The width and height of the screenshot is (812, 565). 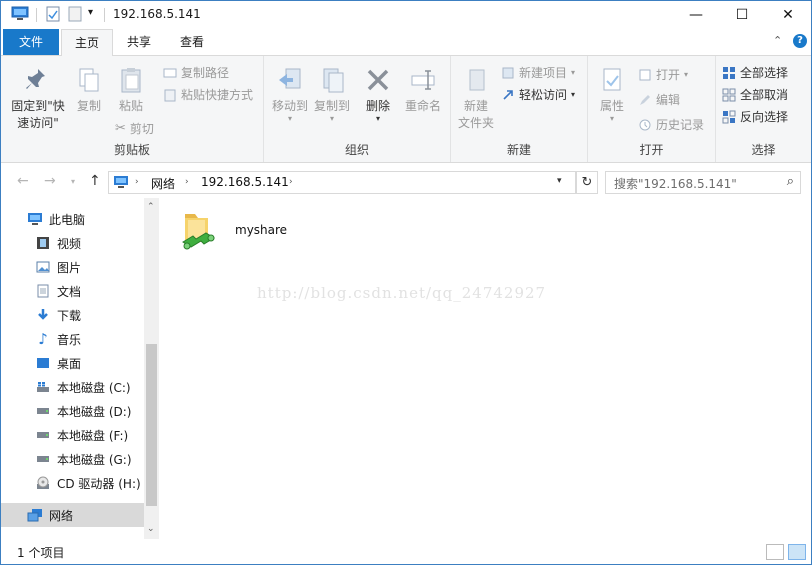 What do you see at coordinates (94, 411) in the screenshot?
I see `nav-item-label: 本地磁盘 (D:)` at bounding box center [94, 411].